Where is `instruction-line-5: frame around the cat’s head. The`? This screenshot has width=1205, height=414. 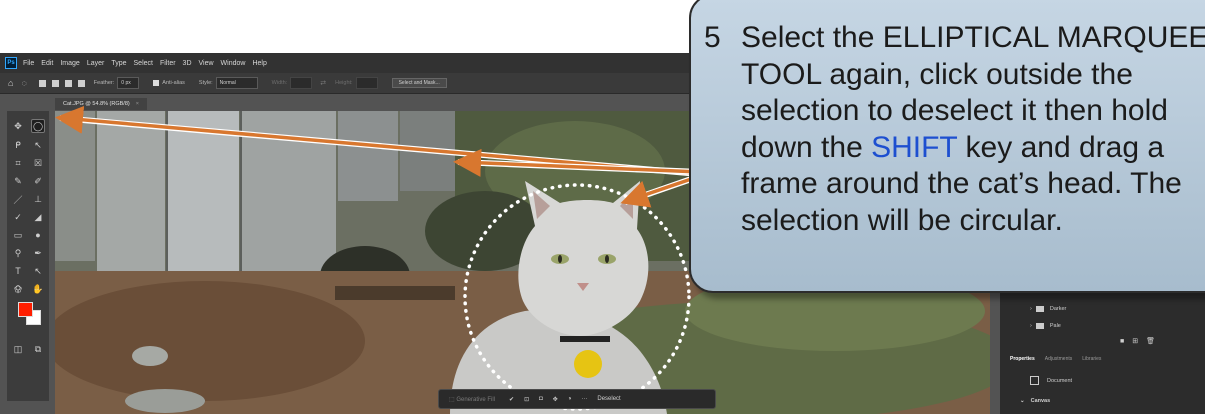 instruction-line-5: frame around the cat’s head. The is located at coordinates (961, 183).